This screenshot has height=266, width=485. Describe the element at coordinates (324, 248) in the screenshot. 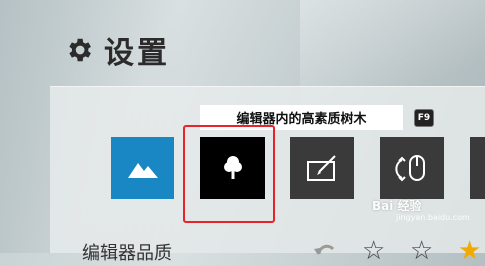

I see `reset-icon` at that location.